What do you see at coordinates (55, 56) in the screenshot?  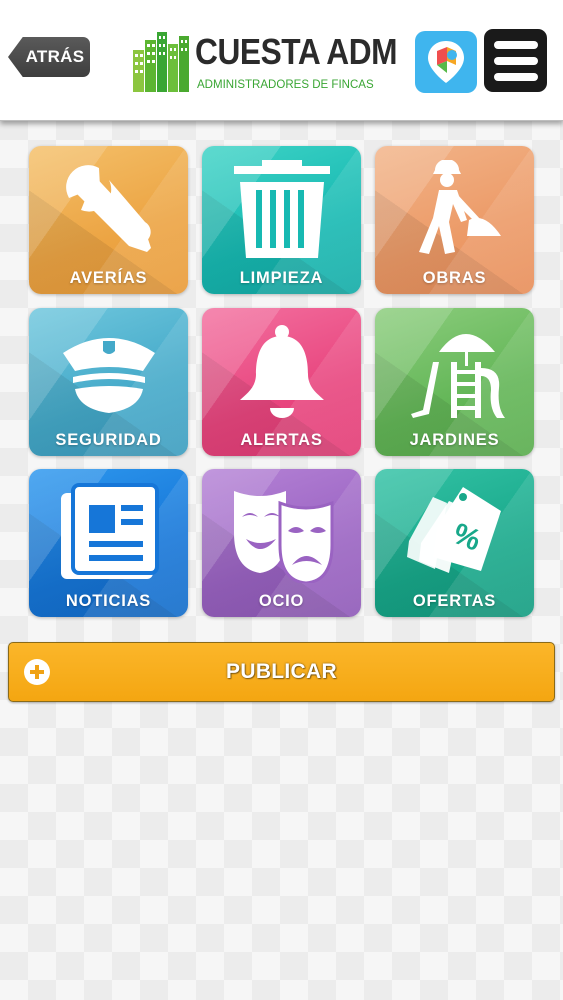 I see `back-button-label: ATRÁS` at bounding box center [55, 56].